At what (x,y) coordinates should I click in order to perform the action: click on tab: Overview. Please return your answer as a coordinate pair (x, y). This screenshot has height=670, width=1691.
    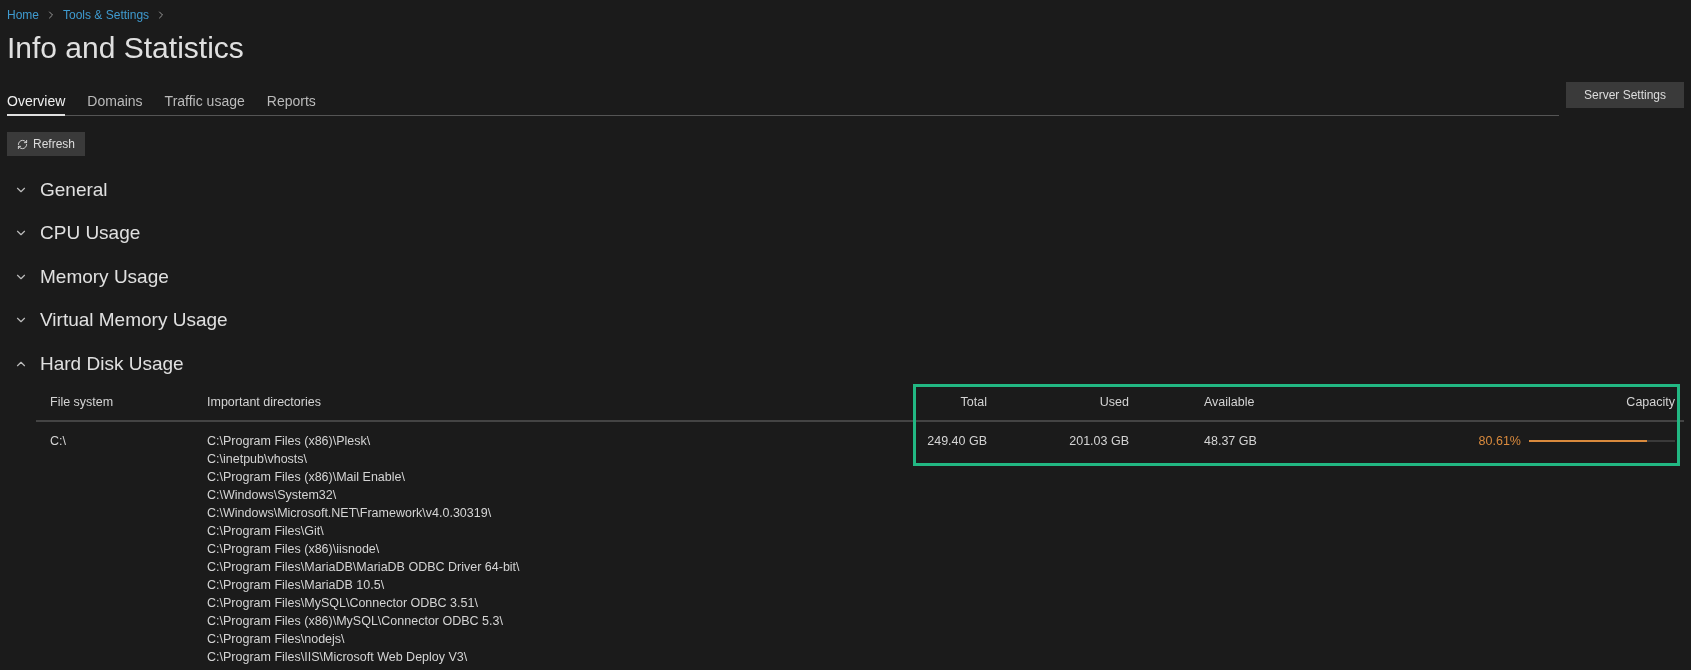
    Looking at the image, I should click on (36, 103).